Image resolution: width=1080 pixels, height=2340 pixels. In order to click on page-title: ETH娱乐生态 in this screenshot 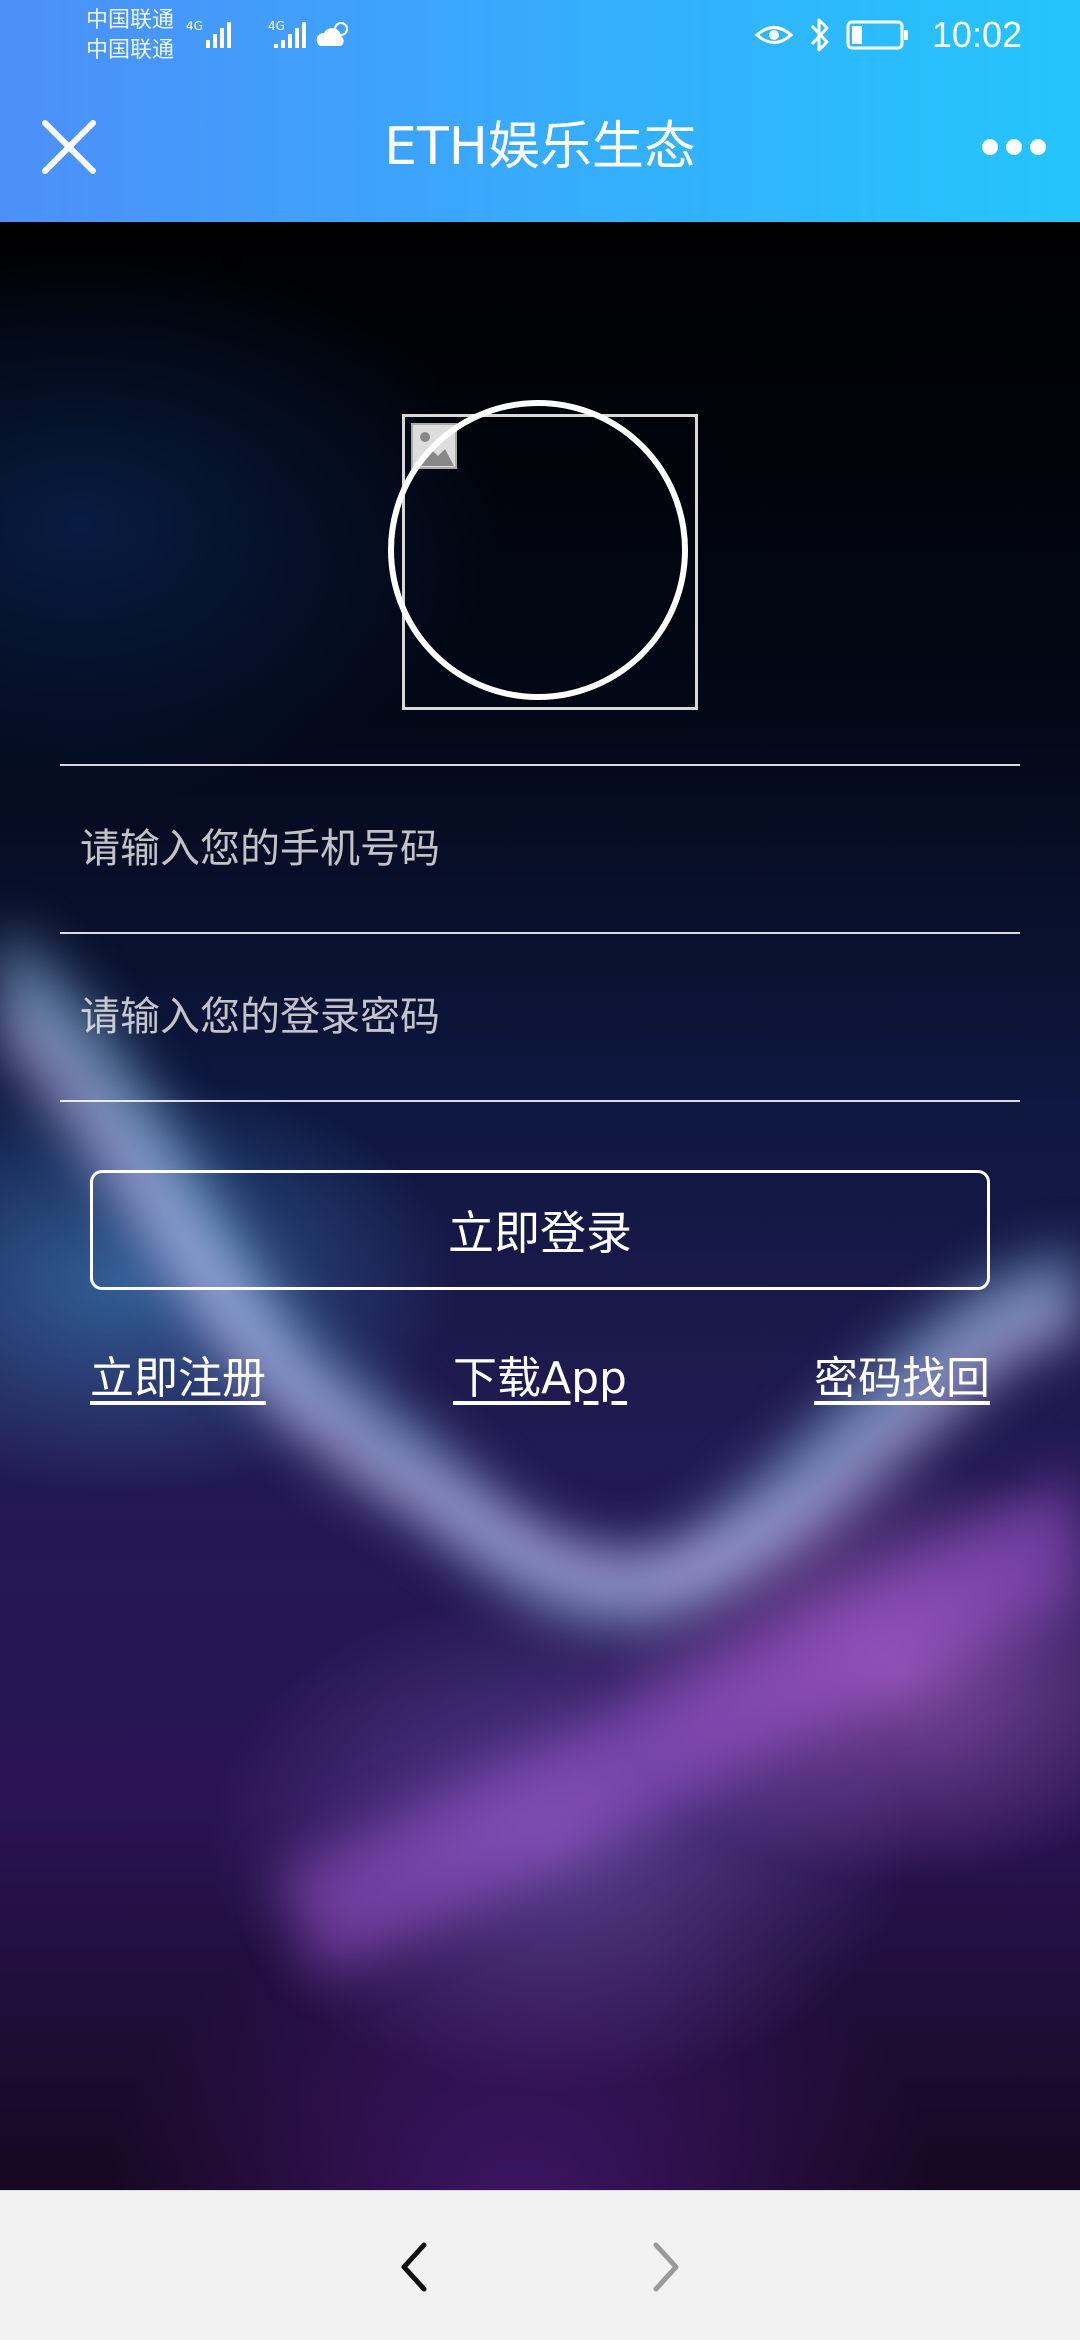, I will do `click(540, 147)`.